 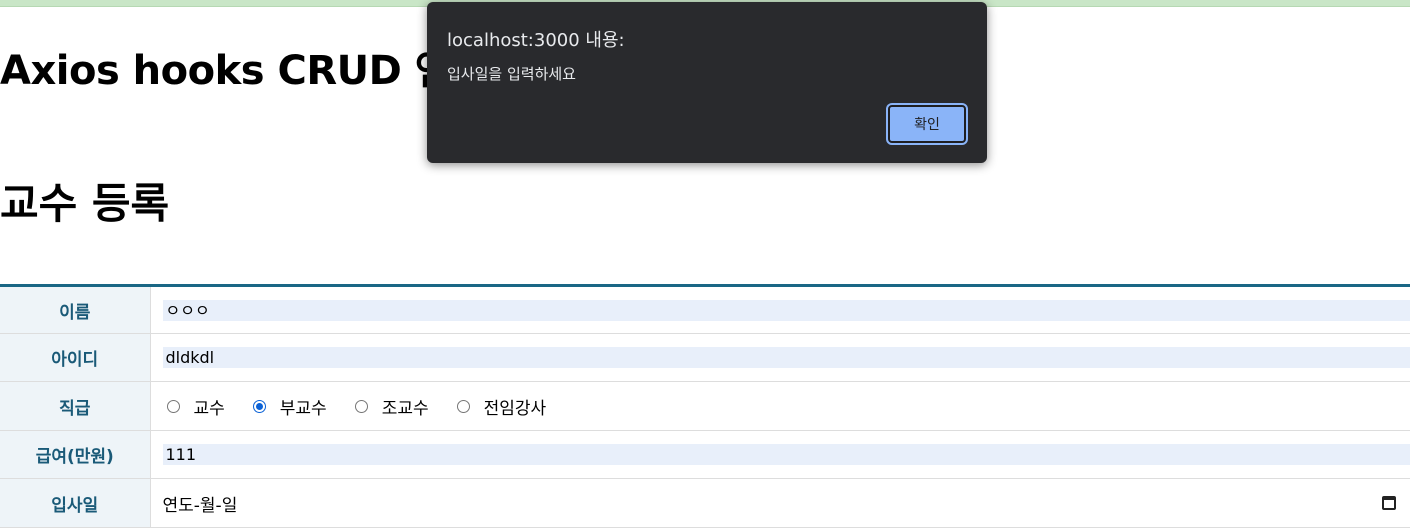 I want to click on form-row-hiredate: 입사일 연도-월-일, so click(x=705, y=503).